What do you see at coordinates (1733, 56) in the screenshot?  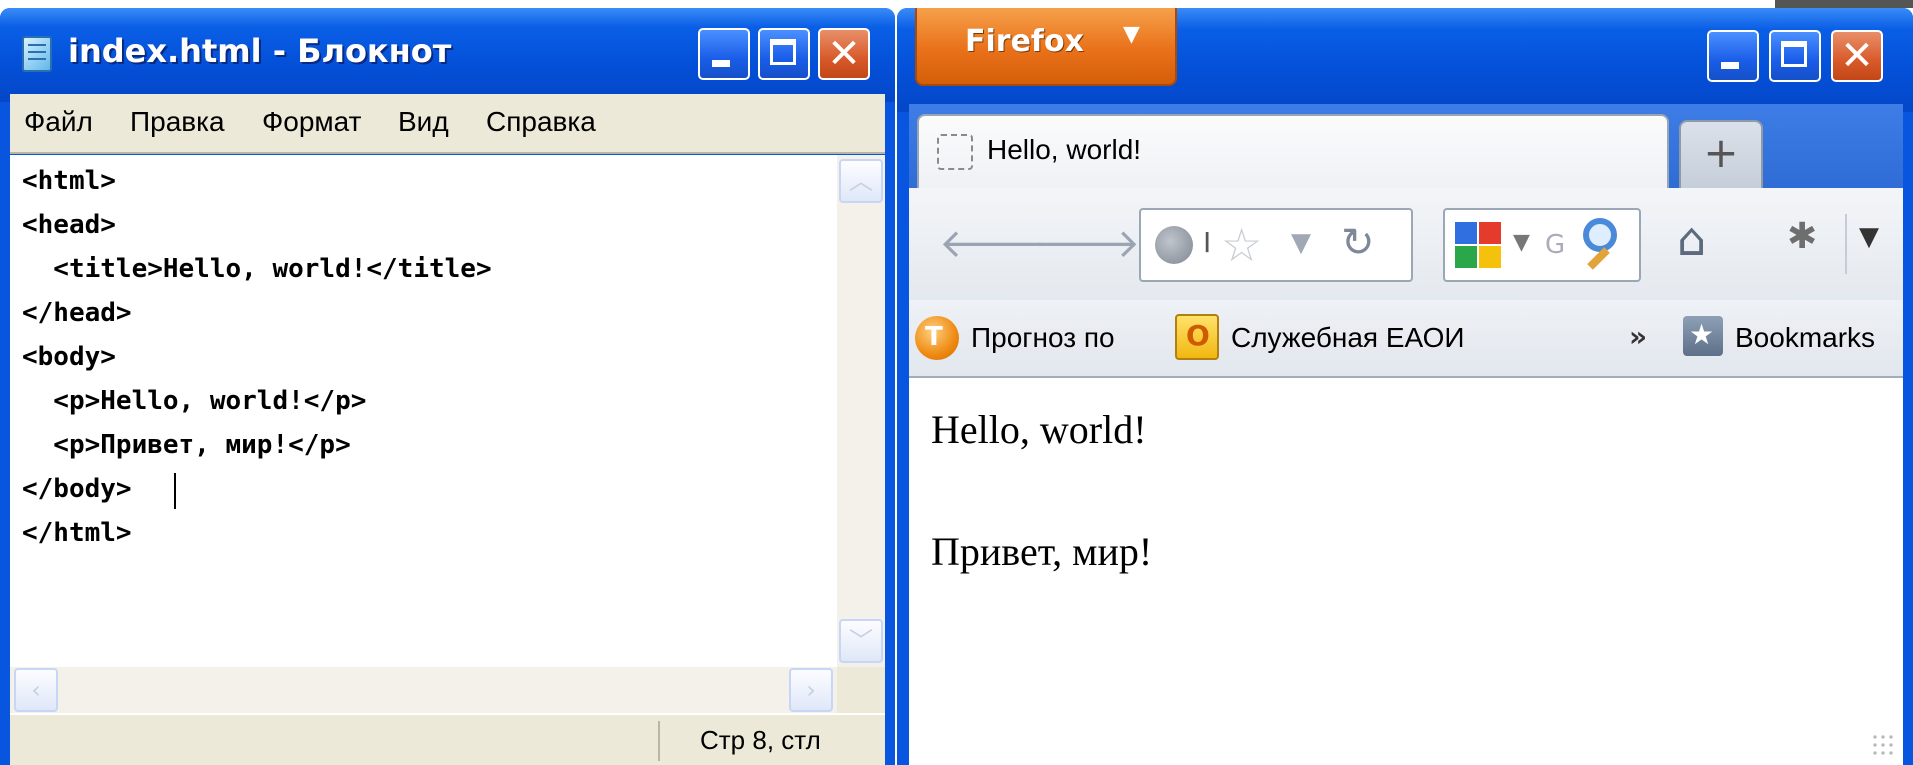 I see `firefox-minimize-button` at bounding box center [1733, 56].